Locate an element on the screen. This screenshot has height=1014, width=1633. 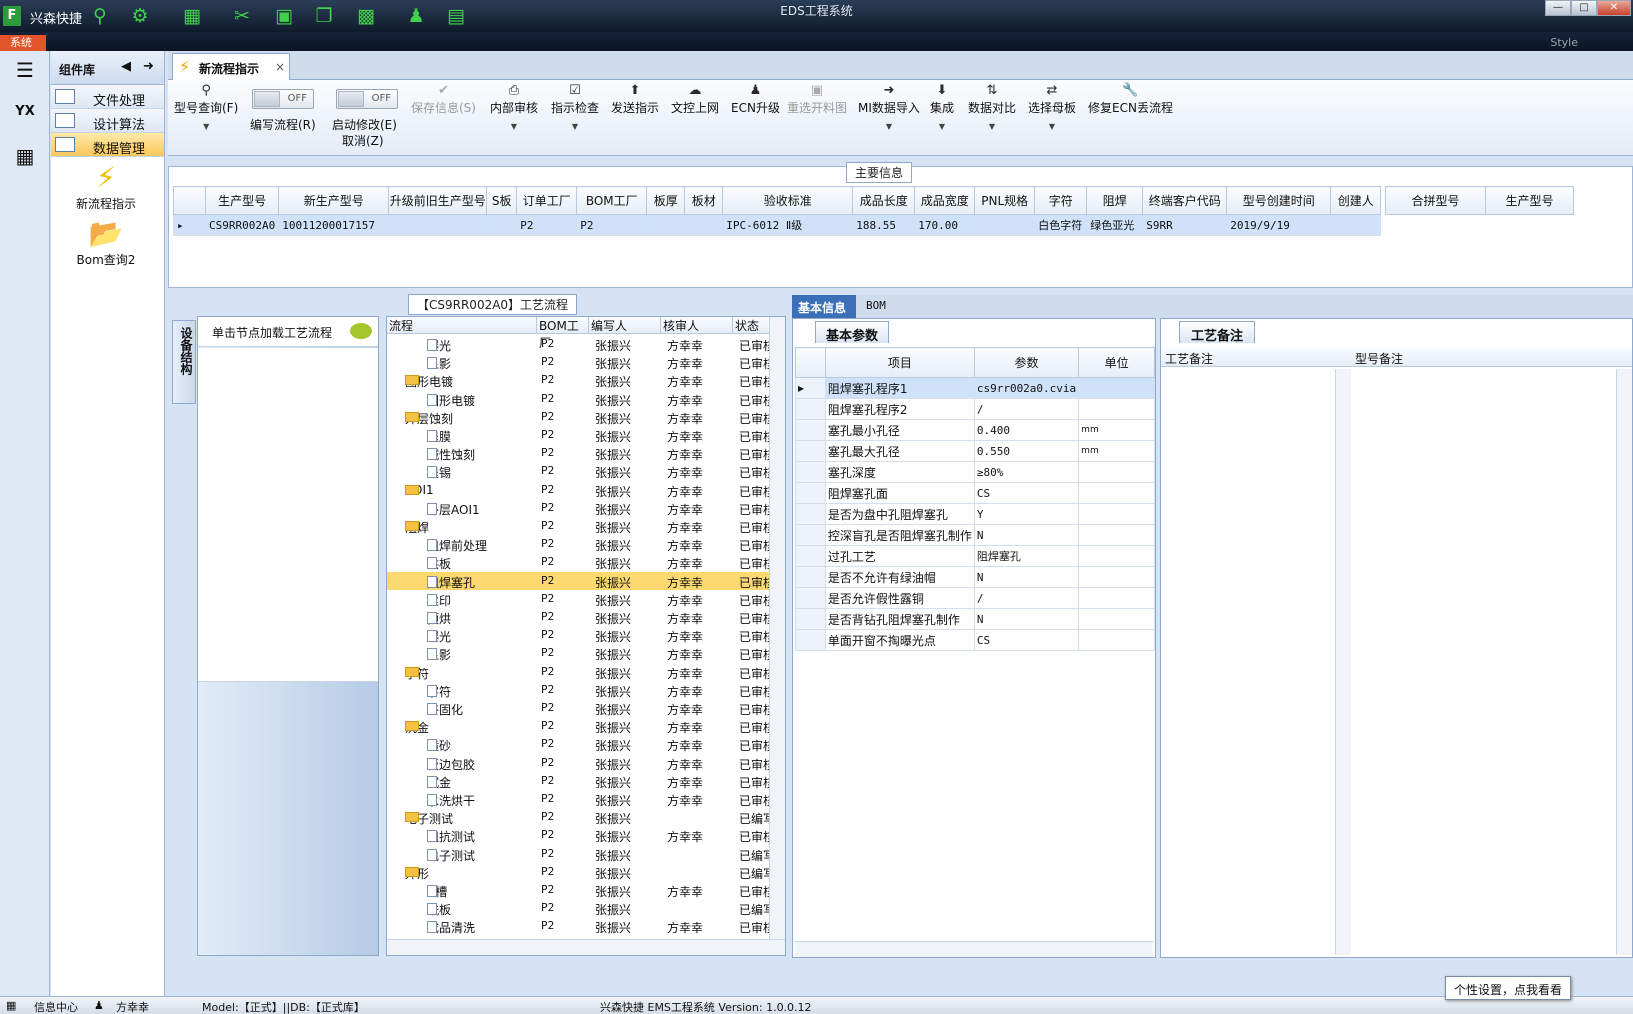
tree-row: 终固化 P2 张振兴 方幸幸 已审核 is located at coordinates (581, 708).